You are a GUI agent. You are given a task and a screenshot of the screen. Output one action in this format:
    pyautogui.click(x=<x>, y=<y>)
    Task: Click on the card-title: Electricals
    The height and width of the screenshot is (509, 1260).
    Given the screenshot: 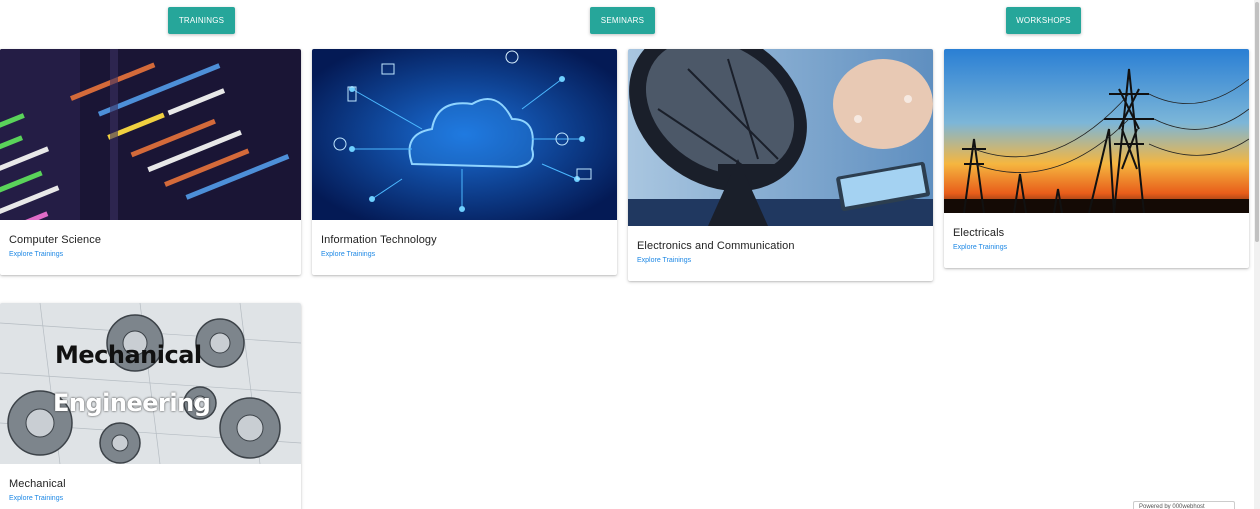 What is the action you would take?
    pyautogui.click(x=979, y=233)
    